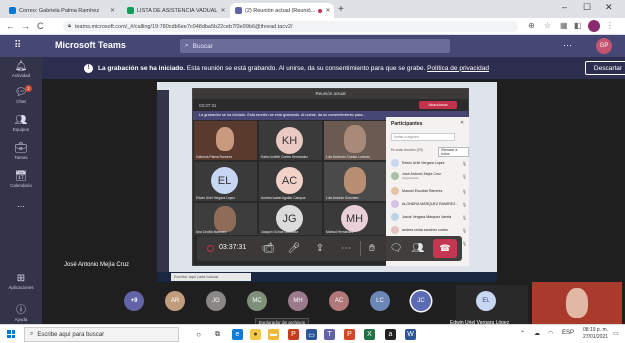 The width and height of the screenshot is (625, 343). Describe the element at coordinates (28, 88) in the screenshot. I see `notification-badge: 2` at that location.